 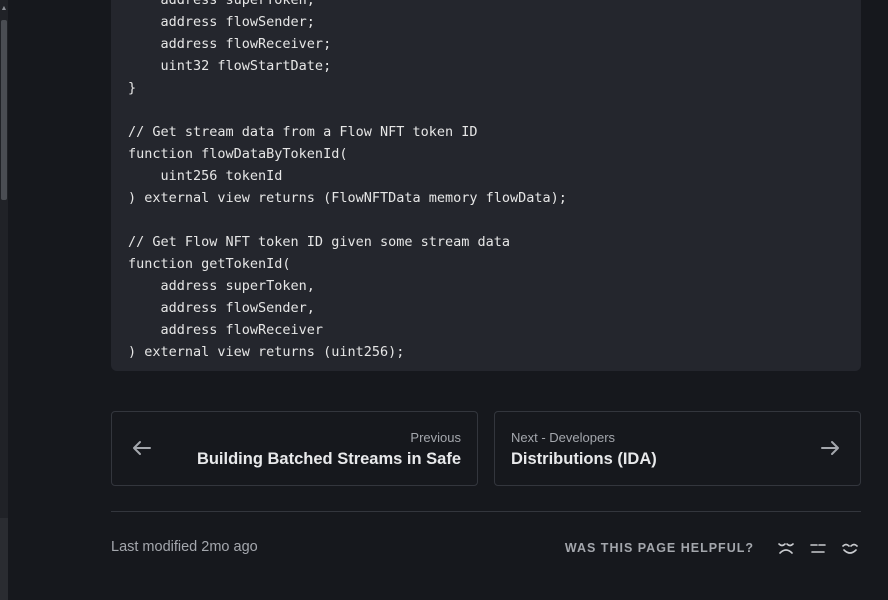 What do you see at coordinates (226, 330) in the screenshot?
I see `code-line: address flowReceiver` at bounding box center [226, 330].